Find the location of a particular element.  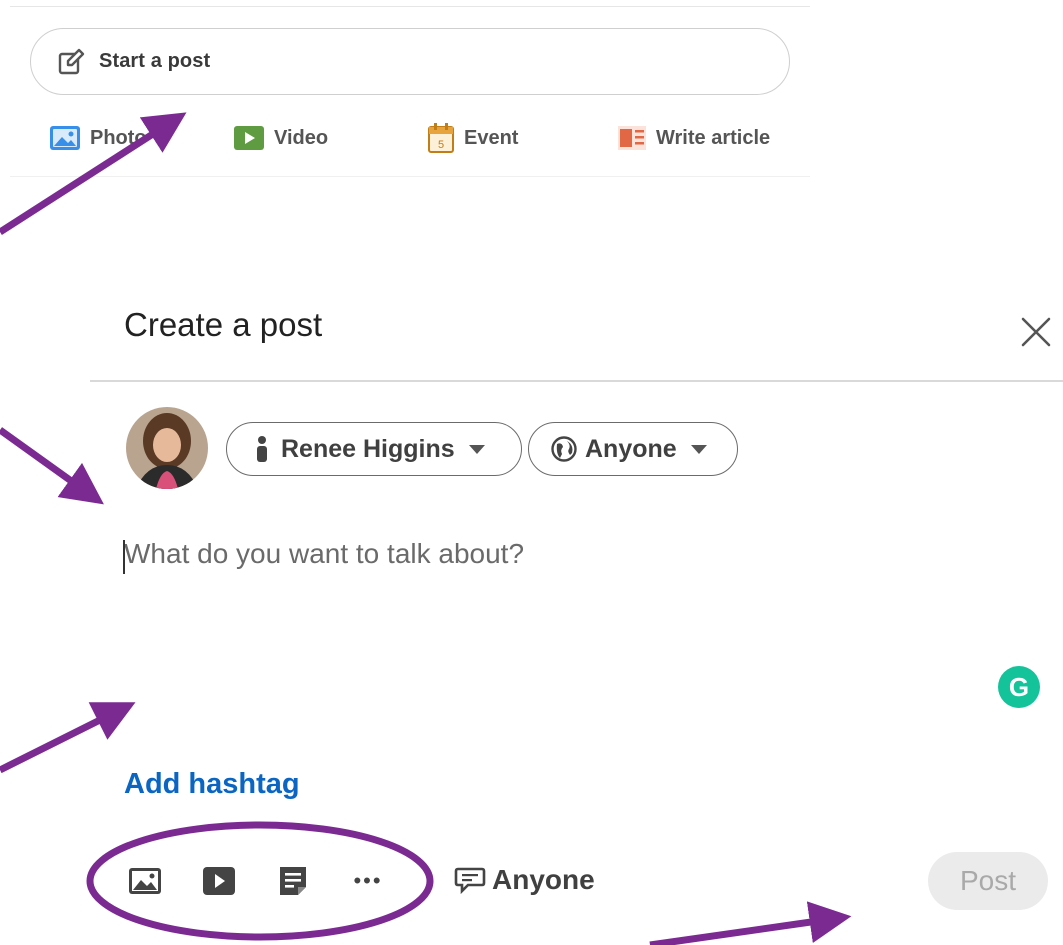

image-icon is located at coordinates (145, 881).